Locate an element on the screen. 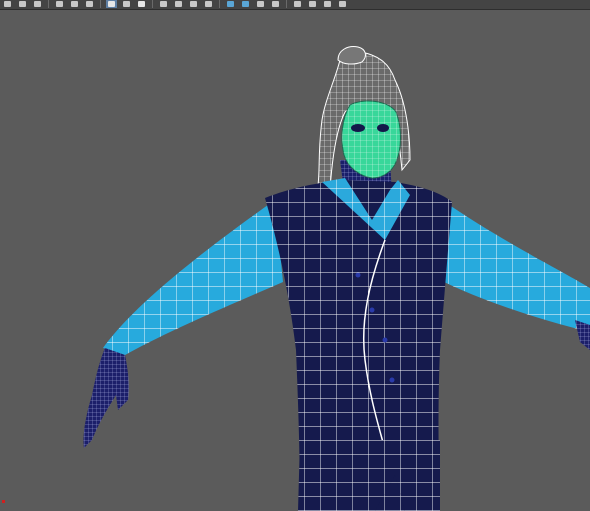 This screenshot has height=511, width=590. shadows-icon is located at coordinates (178, 4).